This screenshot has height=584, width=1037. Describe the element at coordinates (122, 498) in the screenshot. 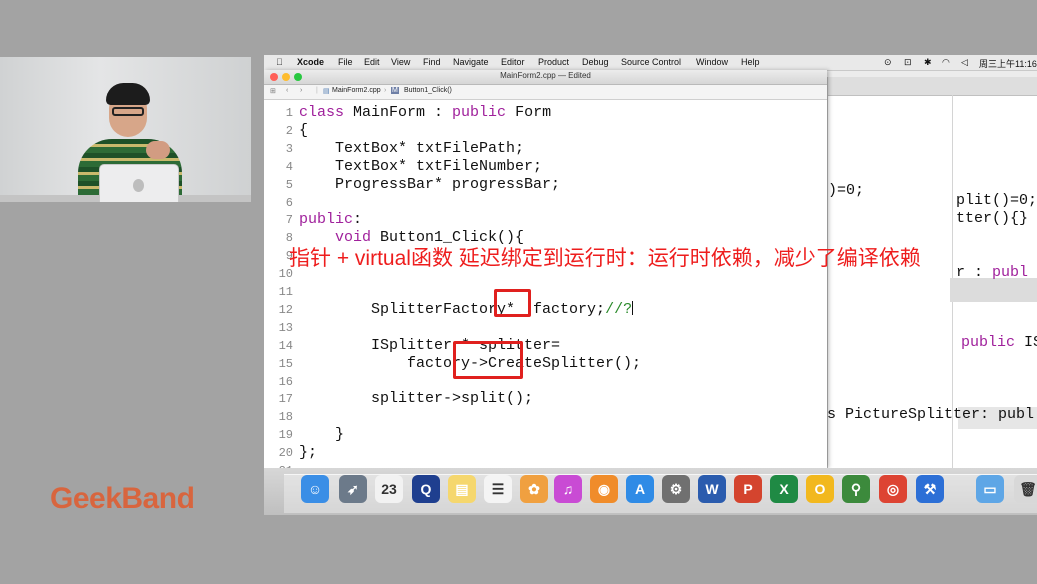

I see `geekband-logo: GeekBand` at that location.